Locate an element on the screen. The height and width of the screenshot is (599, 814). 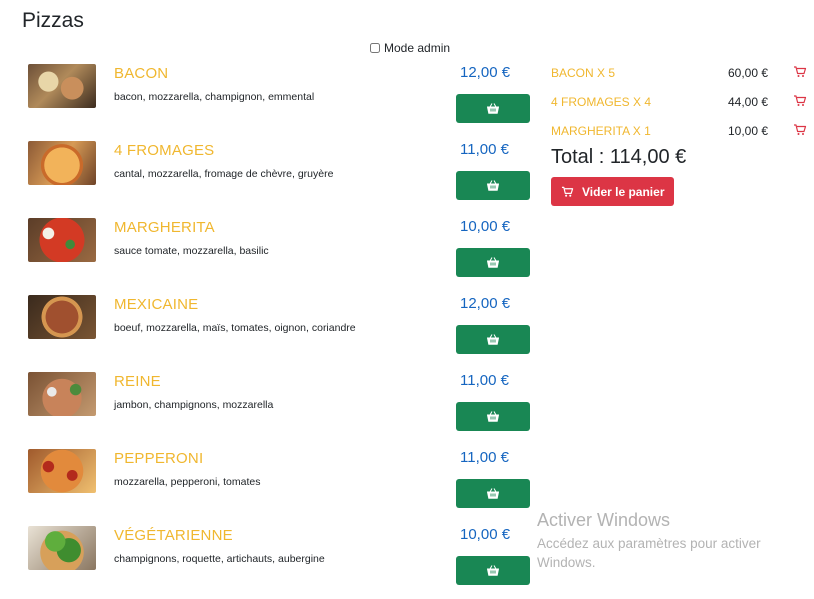
empty-cart-label: Vider le panier is located at coordinates (623, 191).